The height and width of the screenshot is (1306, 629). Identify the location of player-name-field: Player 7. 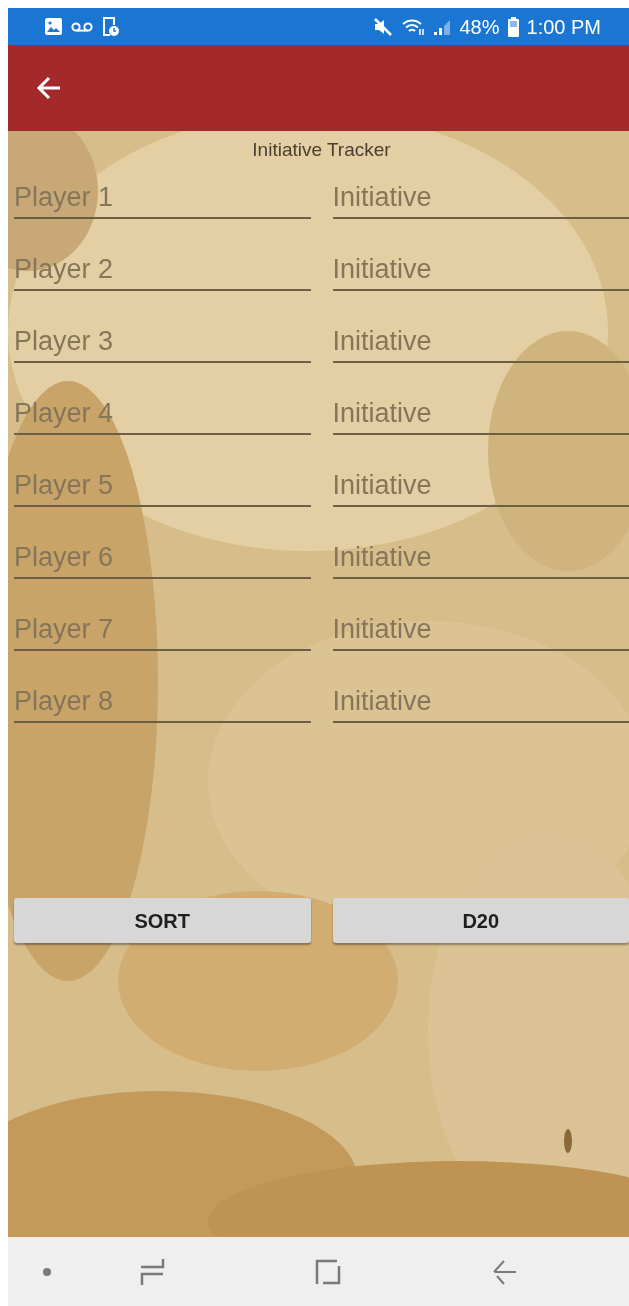
(162, 623).